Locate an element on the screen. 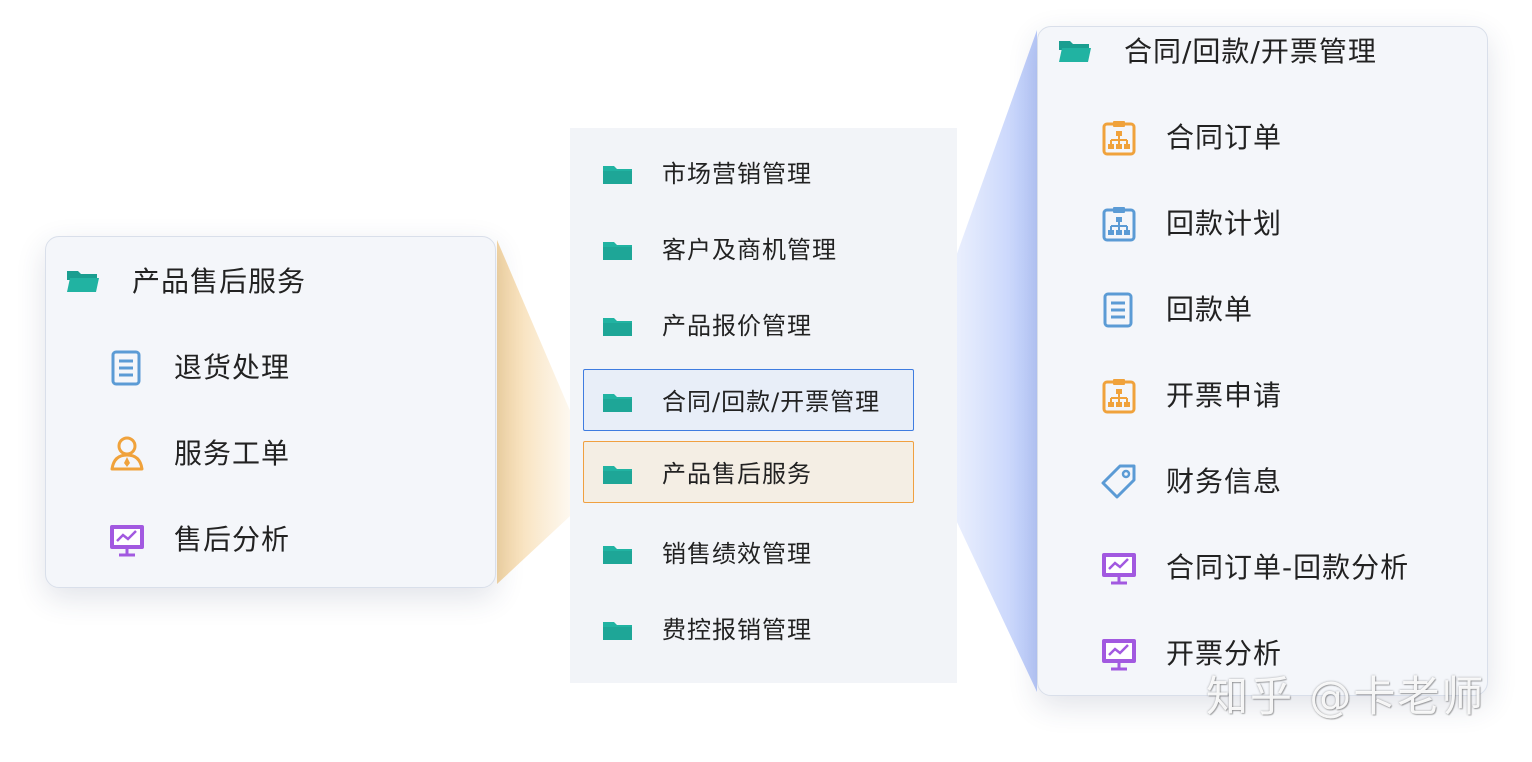 This screenshot has height=762, width=1532. menu-item-label: 费控报销管理 is located at coordinates (737, 630).